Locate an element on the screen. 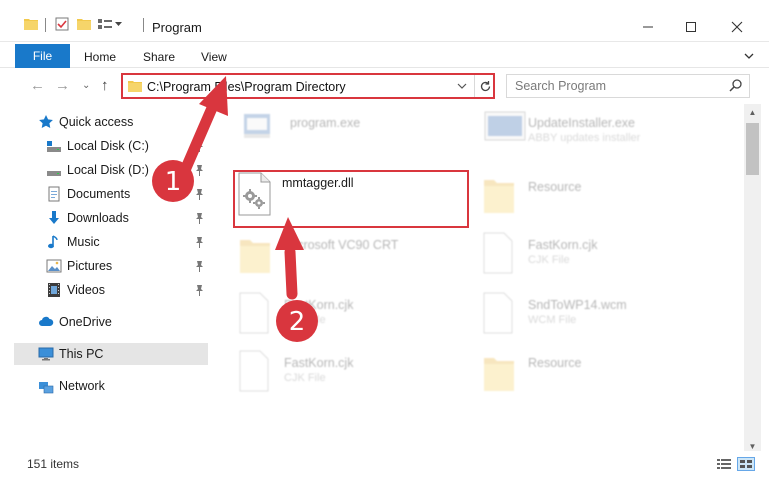 The image size is (769, 485). sidebar-item-downloads: Downloads is located at coordinates (111, 218).